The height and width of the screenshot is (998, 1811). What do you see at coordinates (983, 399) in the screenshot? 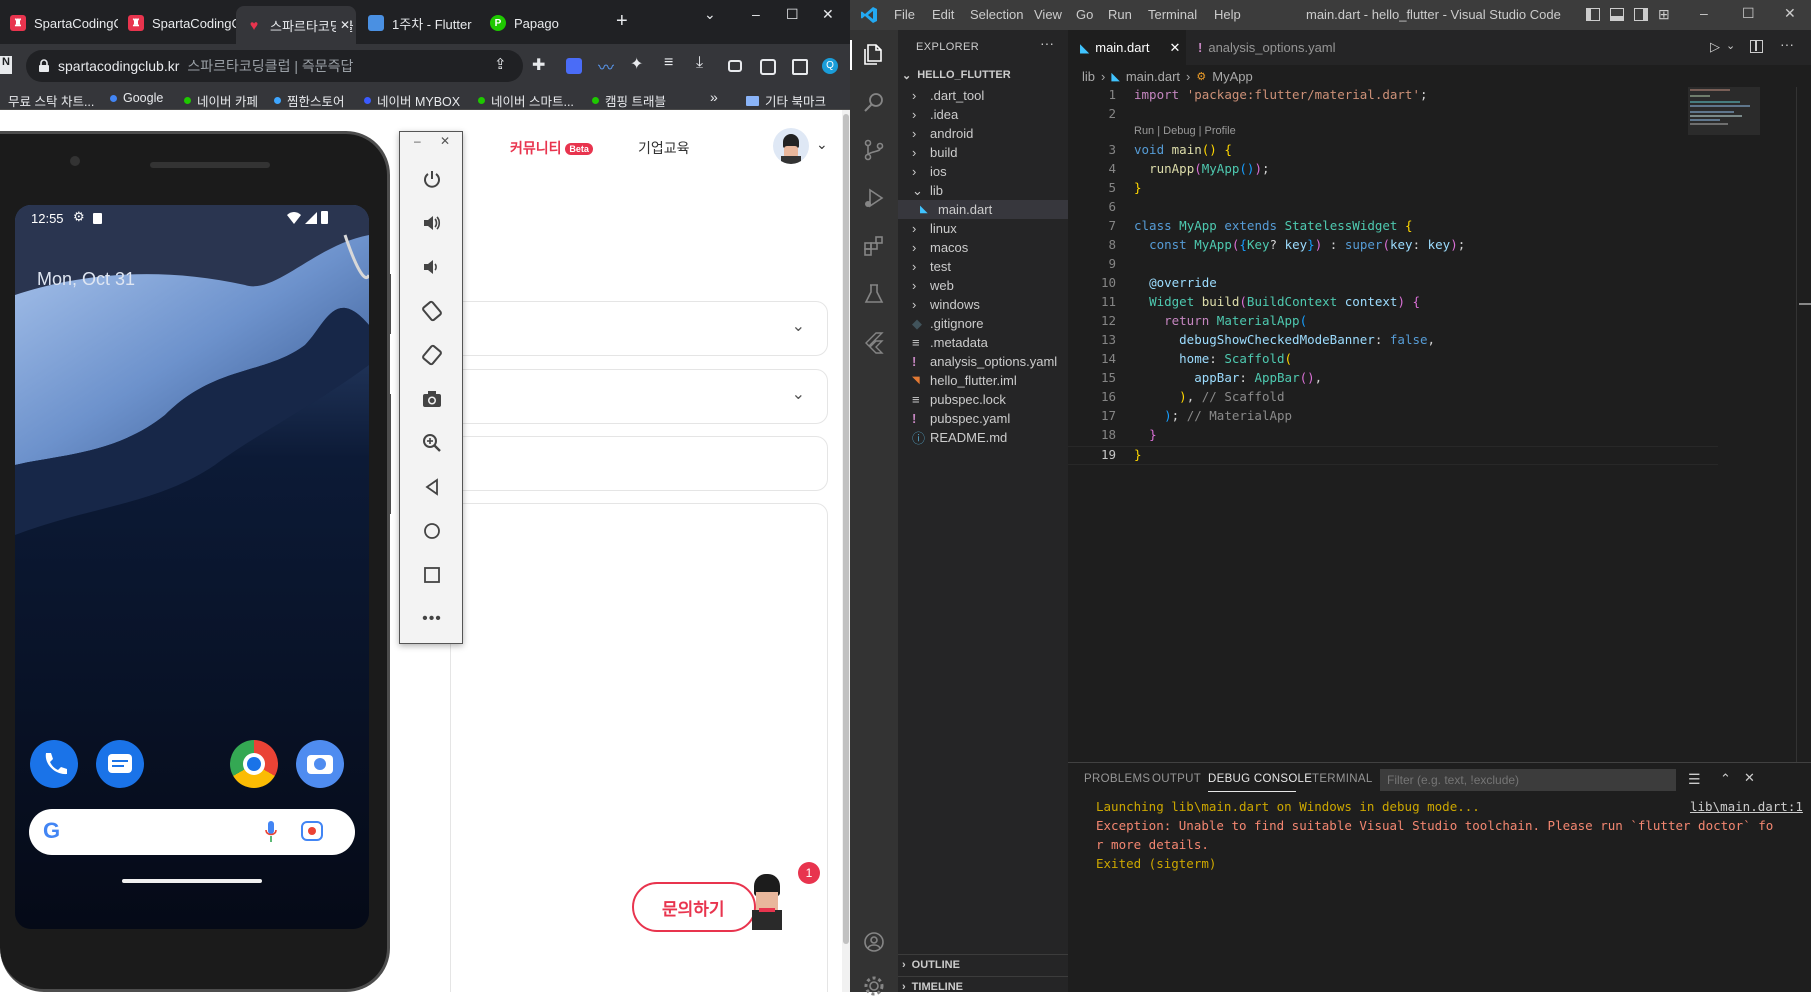
I see `explorer-item: ≡ pubspec.lock` at bounding box center [983, 399].